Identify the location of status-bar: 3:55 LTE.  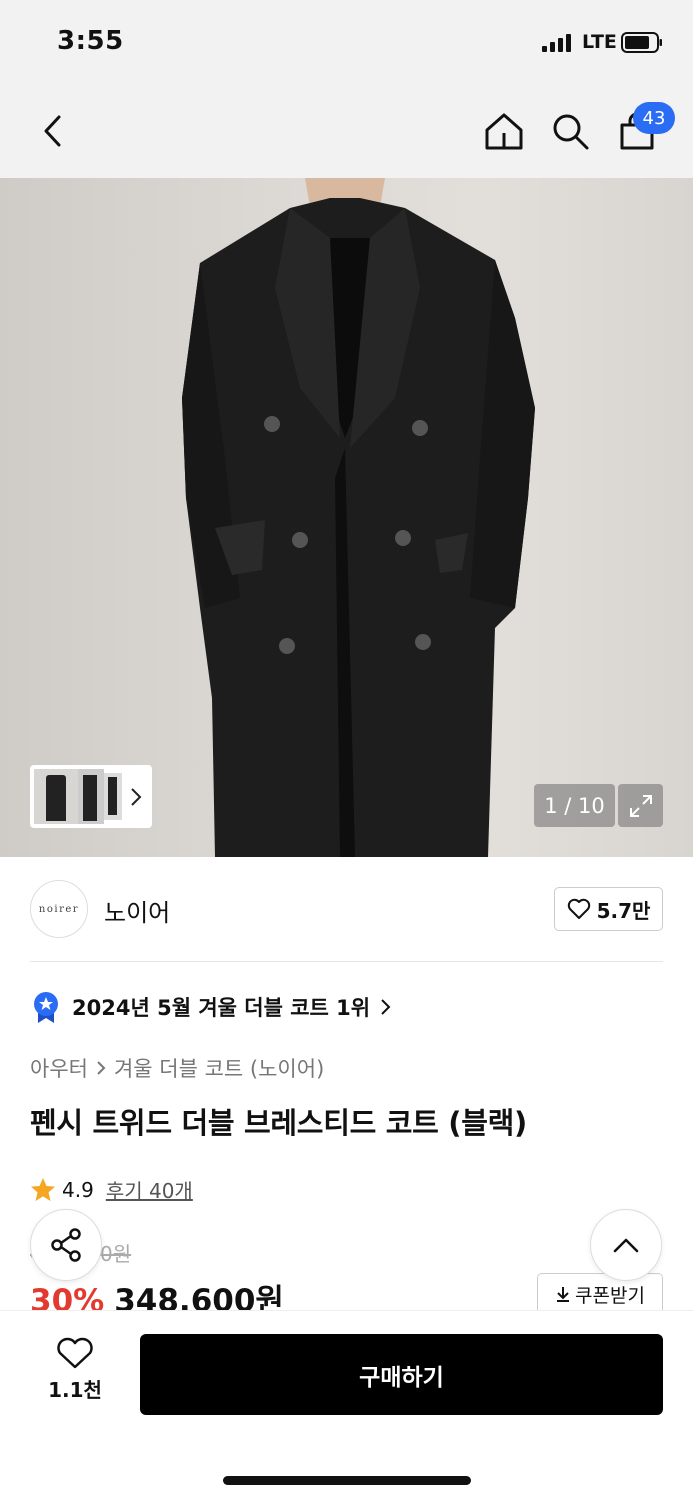
(346, 44).